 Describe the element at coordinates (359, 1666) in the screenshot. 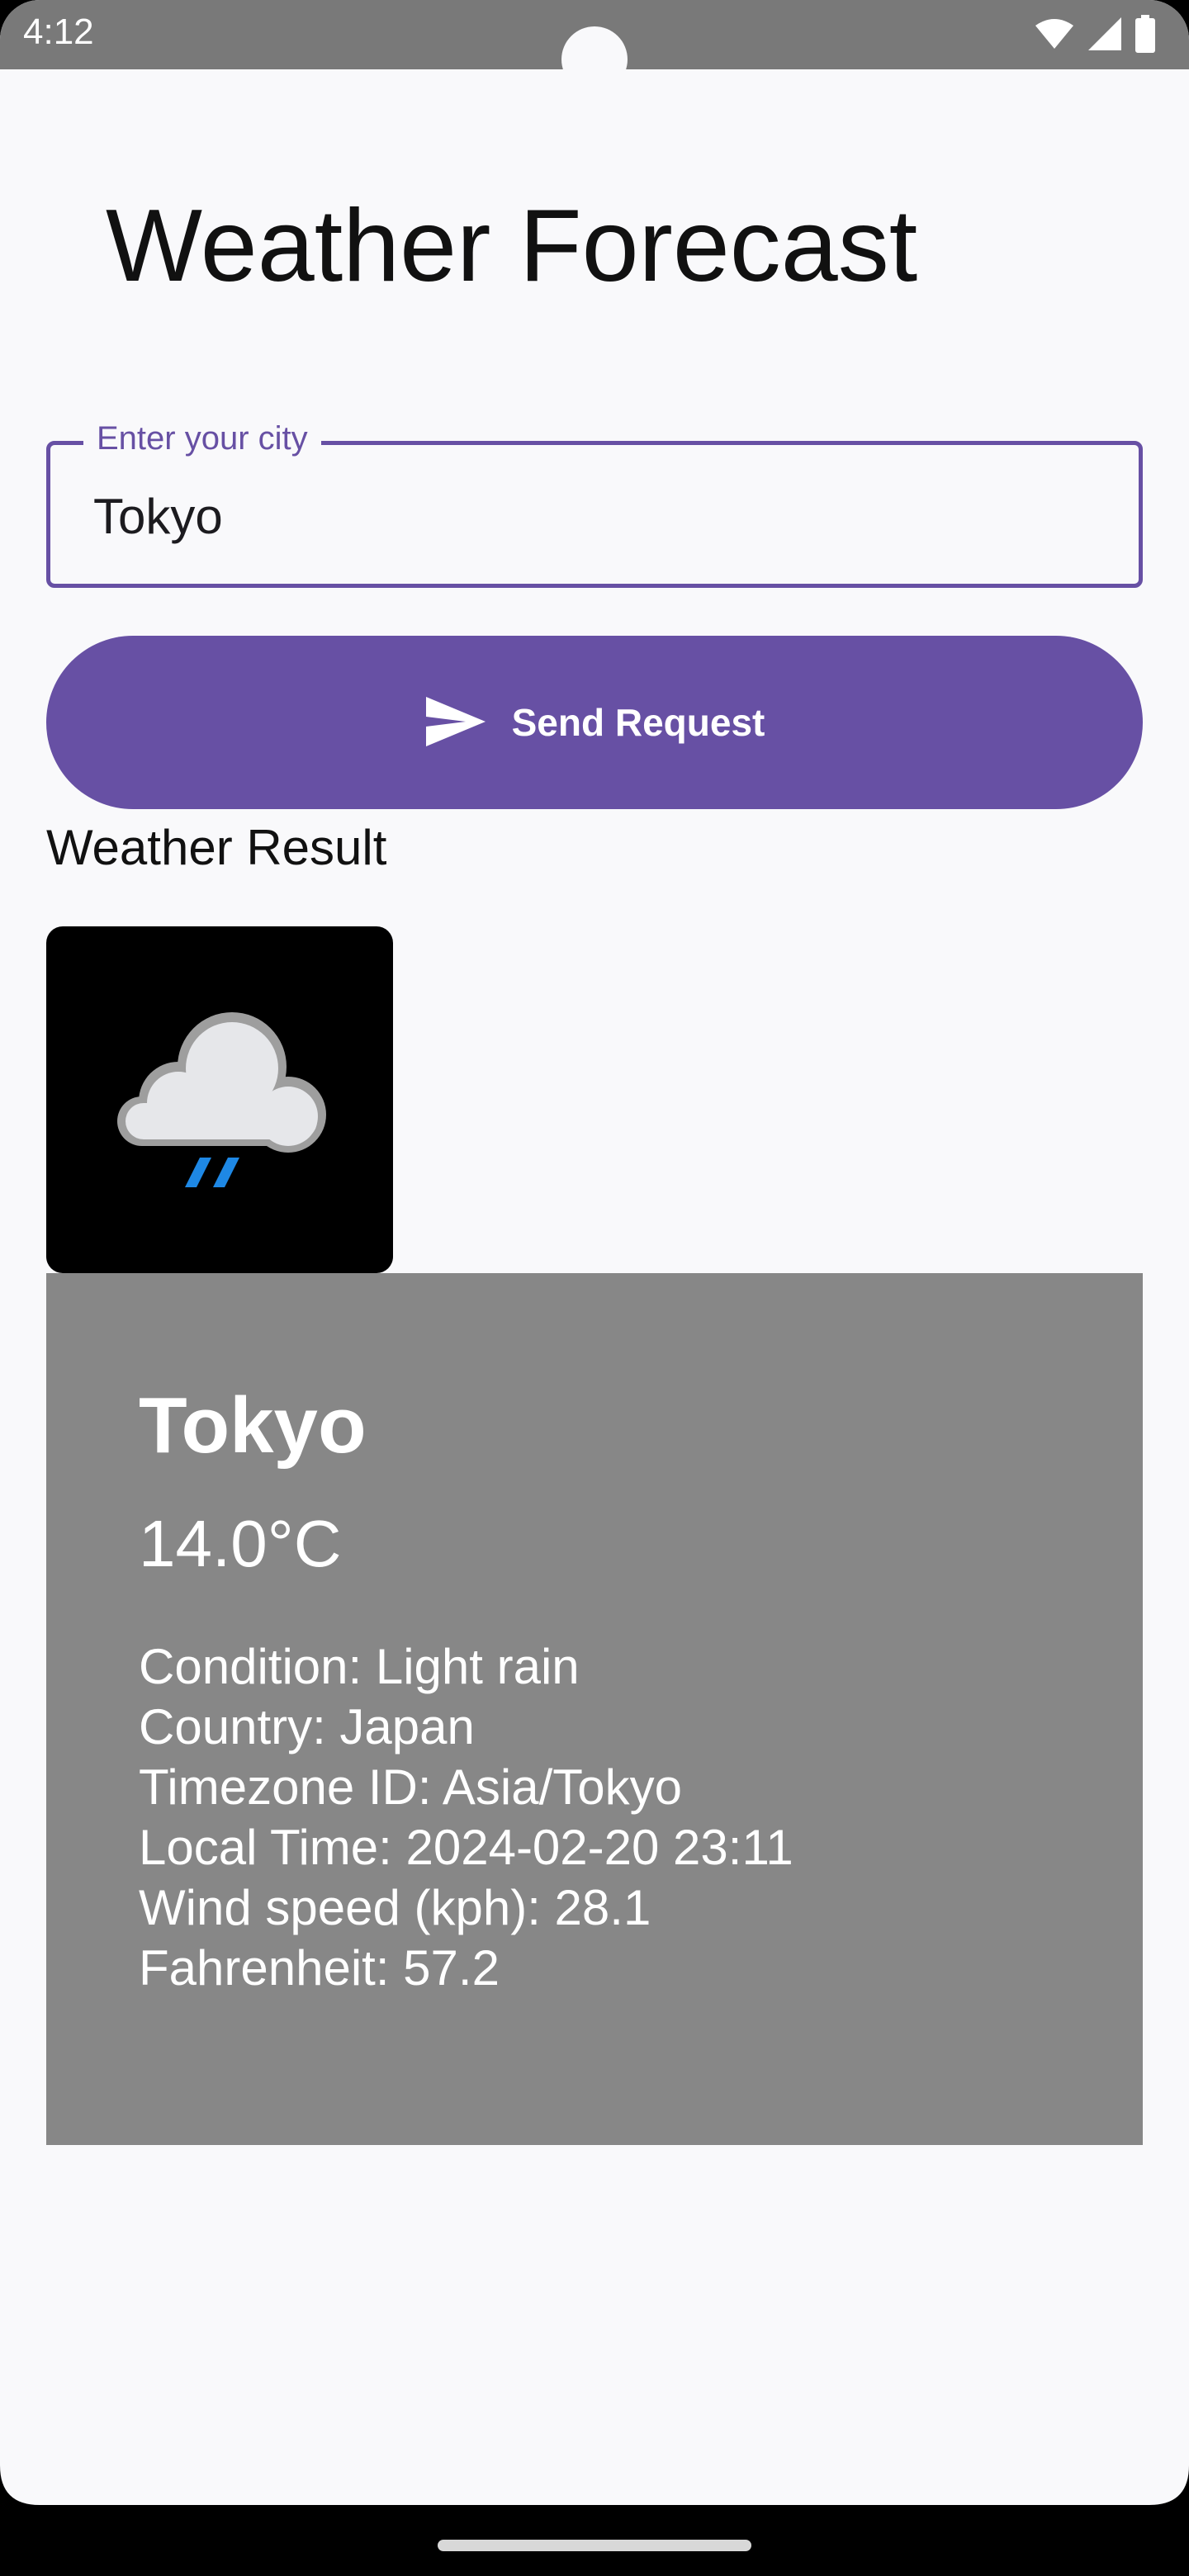

I see `detail-condition: Condition: Light rain` at that location.